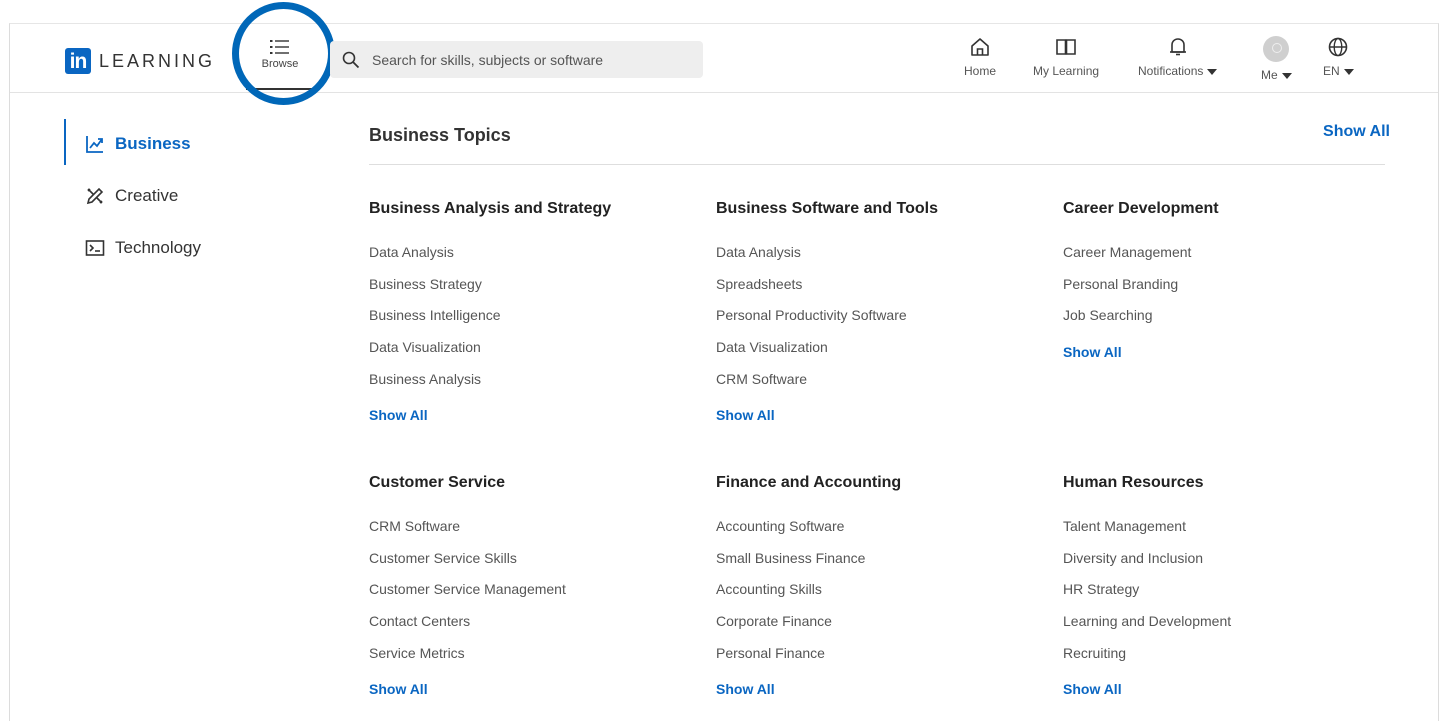 This screenshot has height=721, width=1450. I want to click on sidebar-item-business: Business, so click(132, 144).